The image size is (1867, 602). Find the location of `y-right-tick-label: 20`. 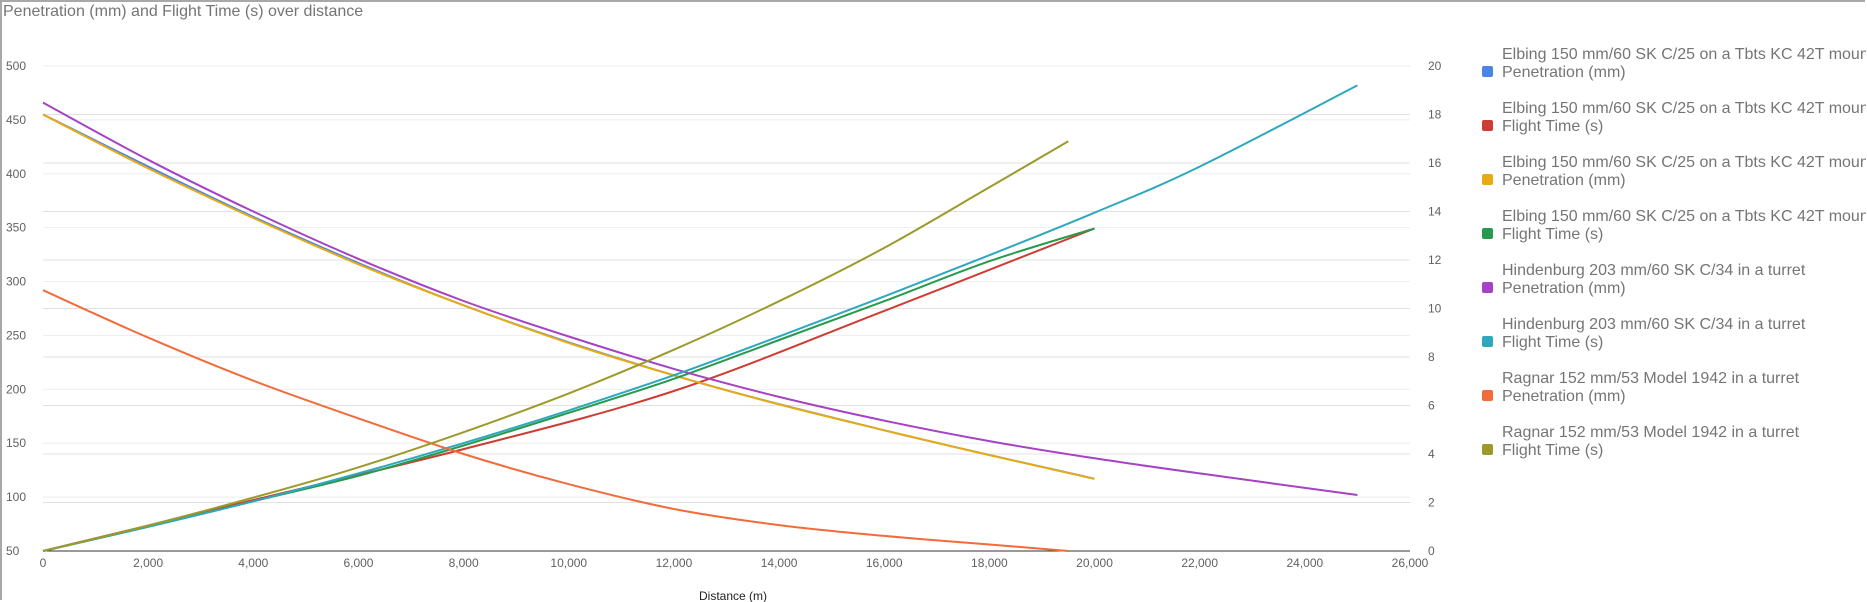

y-right-tick-label: 20 is located at coordinates (1435, 66).